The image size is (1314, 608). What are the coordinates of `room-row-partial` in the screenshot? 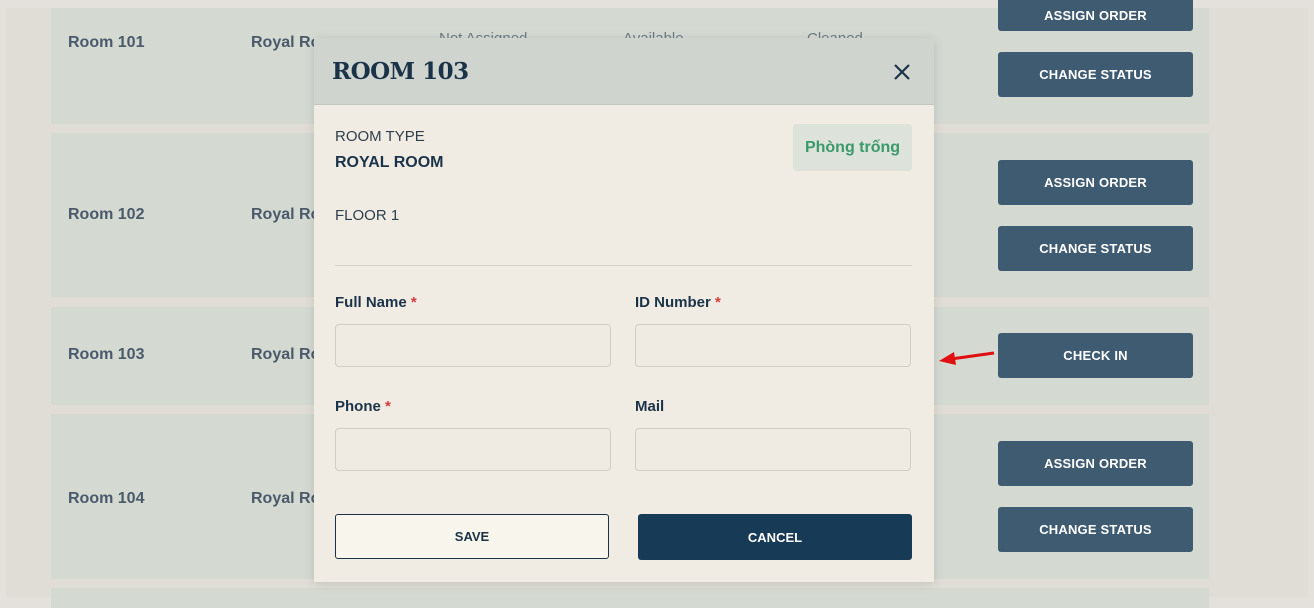 It's located at (630, 598).